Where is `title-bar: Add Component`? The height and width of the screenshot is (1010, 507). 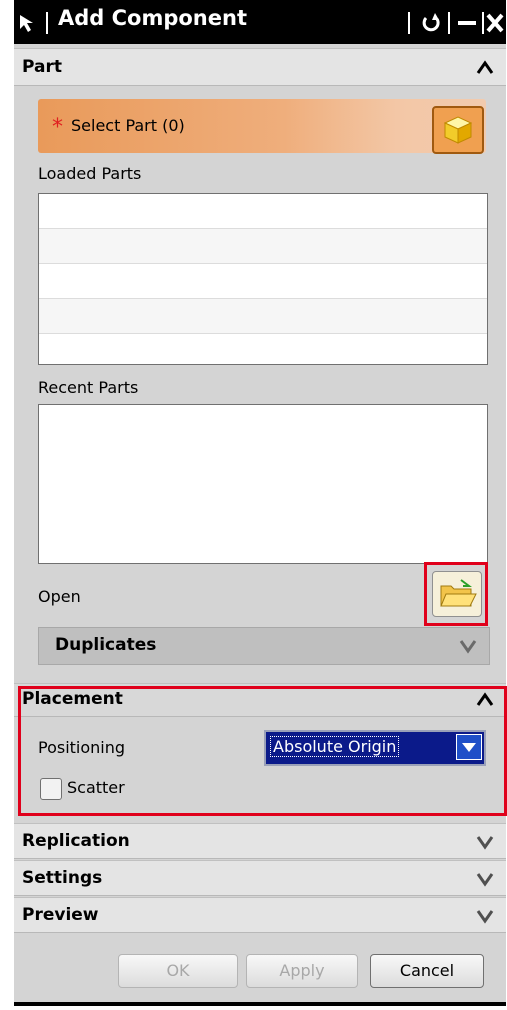 title-bar: Add Component is located at coordinates (260, 22).